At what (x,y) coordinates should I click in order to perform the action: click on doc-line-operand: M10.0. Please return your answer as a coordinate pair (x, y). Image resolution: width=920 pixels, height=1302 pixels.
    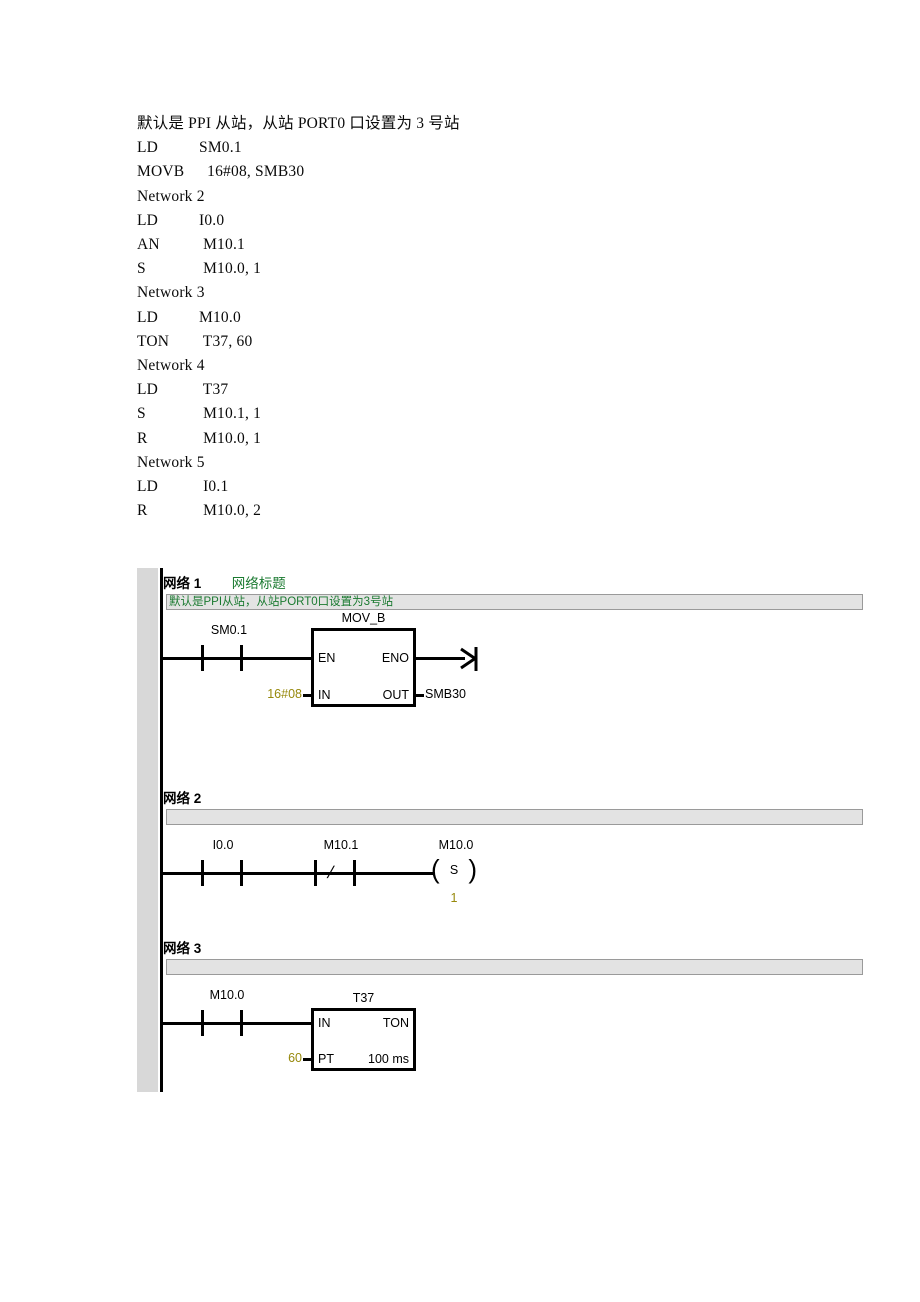
    Looking at the image, I should click on (220, 317).